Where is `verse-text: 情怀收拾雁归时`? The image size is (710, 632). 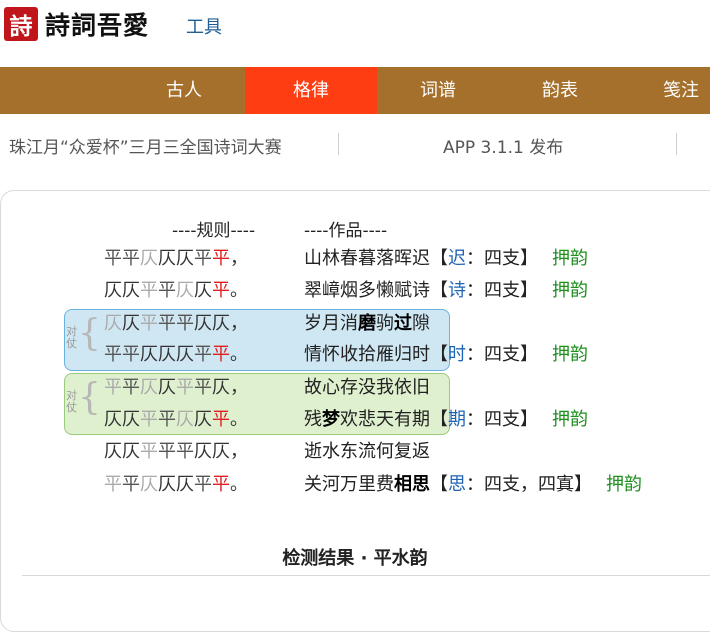
verse-text: 情怀收拾雁归时 is located at coordinates (367, 354).